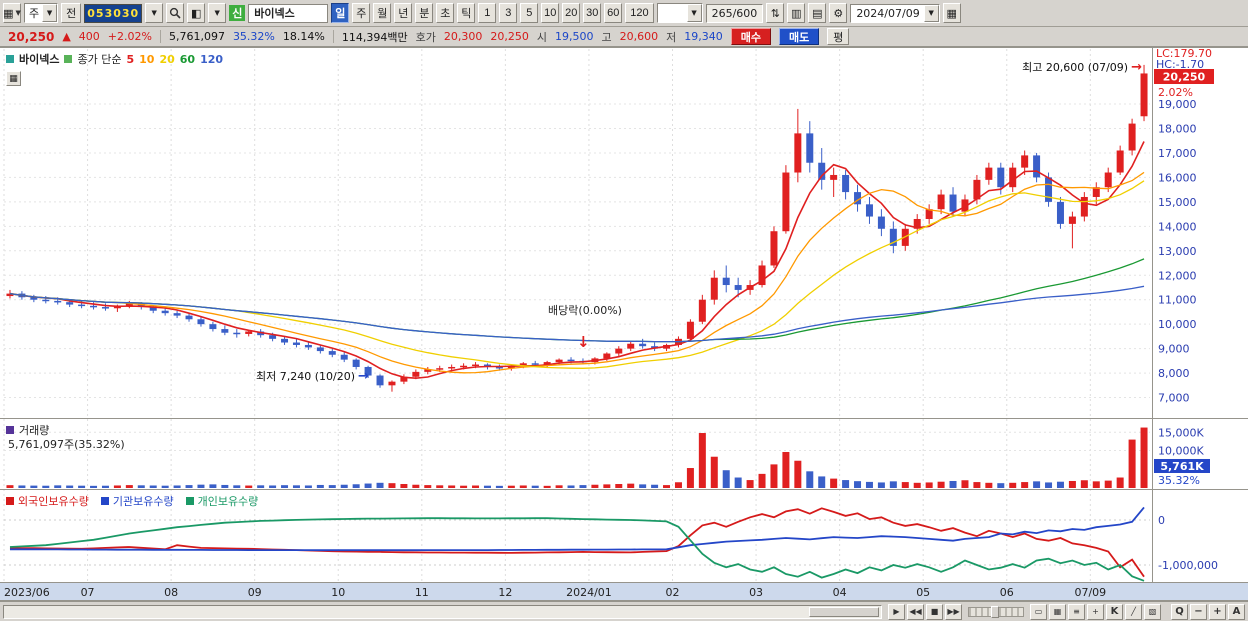  What do you see at coordinates (571, 13) in the screenshot?
I see `interval-button-20: 20` at bounding box center [571, 13].